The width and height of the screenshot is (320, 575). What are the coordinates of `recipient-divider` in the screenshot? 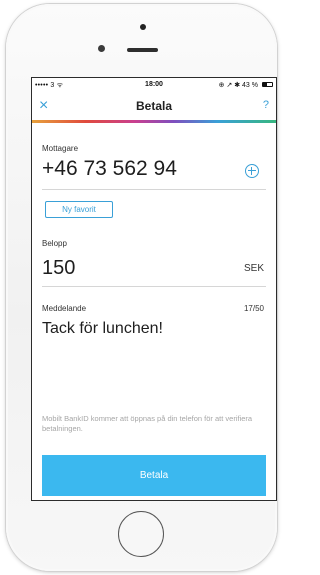 It's located at (154, 189).